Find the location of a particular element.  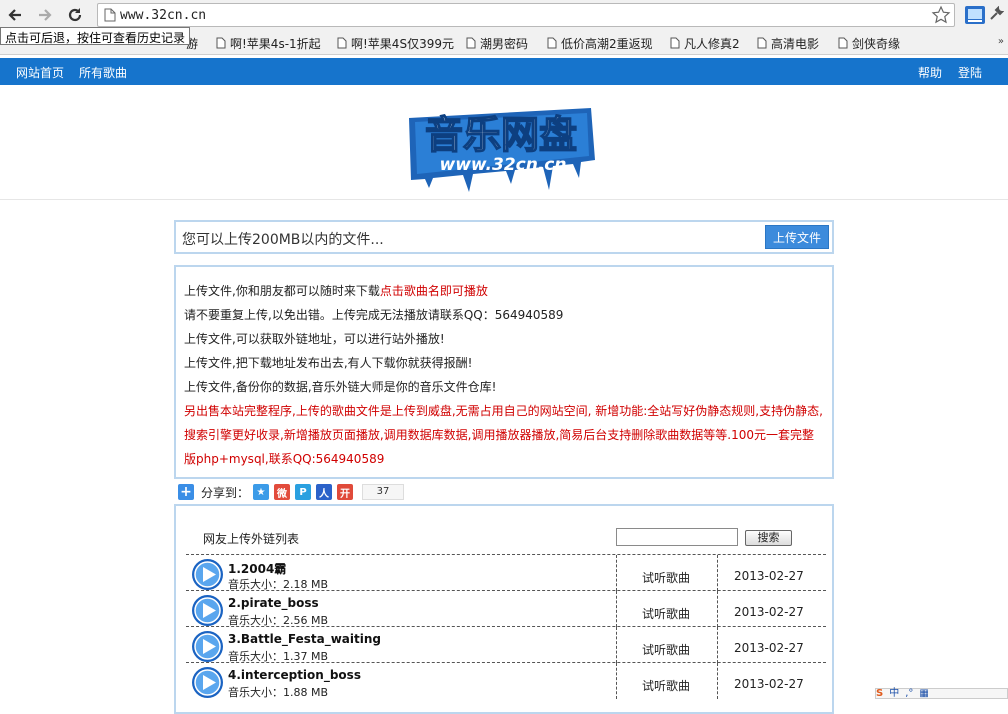

extension-icon is located at coordinates (975, 15).